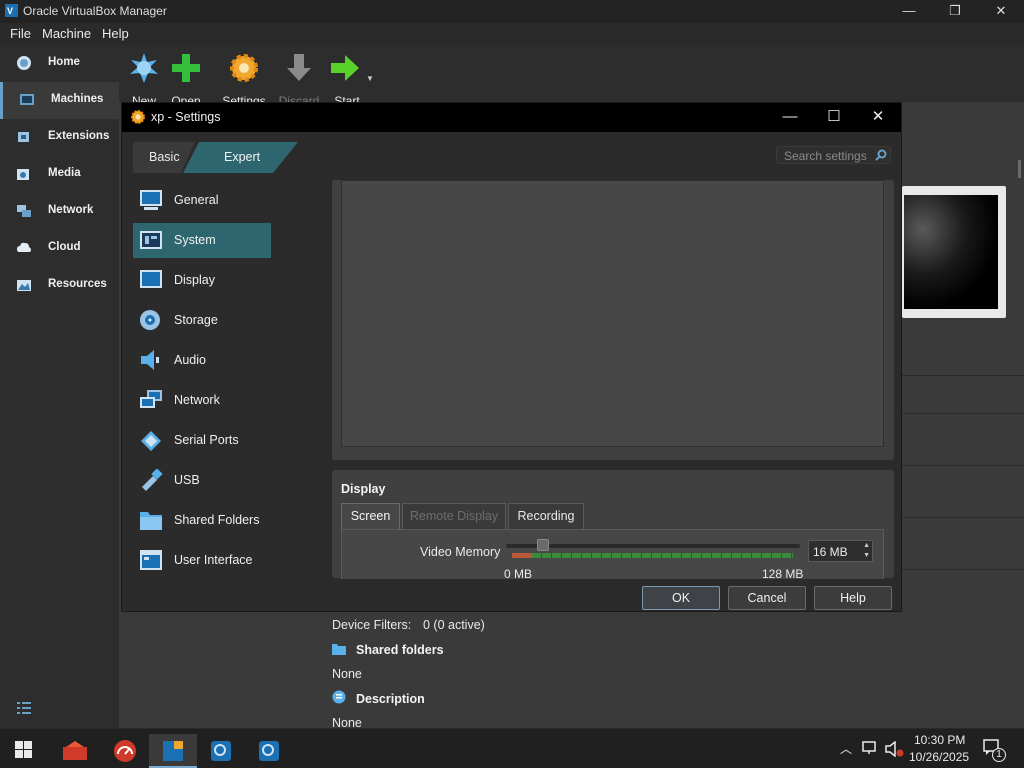  Describe the element at coordinates (64, 173) in the screenshot. I see `nav-label: Media` at that location.